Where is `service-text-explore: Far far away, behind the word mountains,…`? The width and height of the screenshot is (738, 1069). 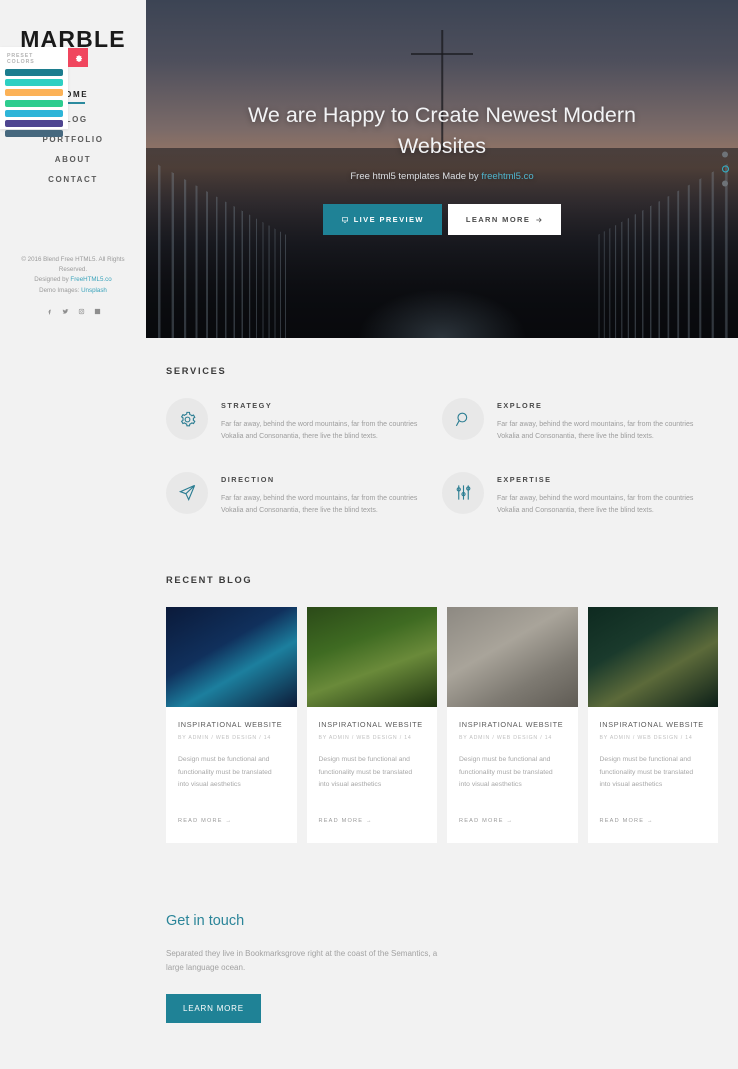 service-text-explore: Far far away, behind the word mountains,… is located at coordinates (595, 431).